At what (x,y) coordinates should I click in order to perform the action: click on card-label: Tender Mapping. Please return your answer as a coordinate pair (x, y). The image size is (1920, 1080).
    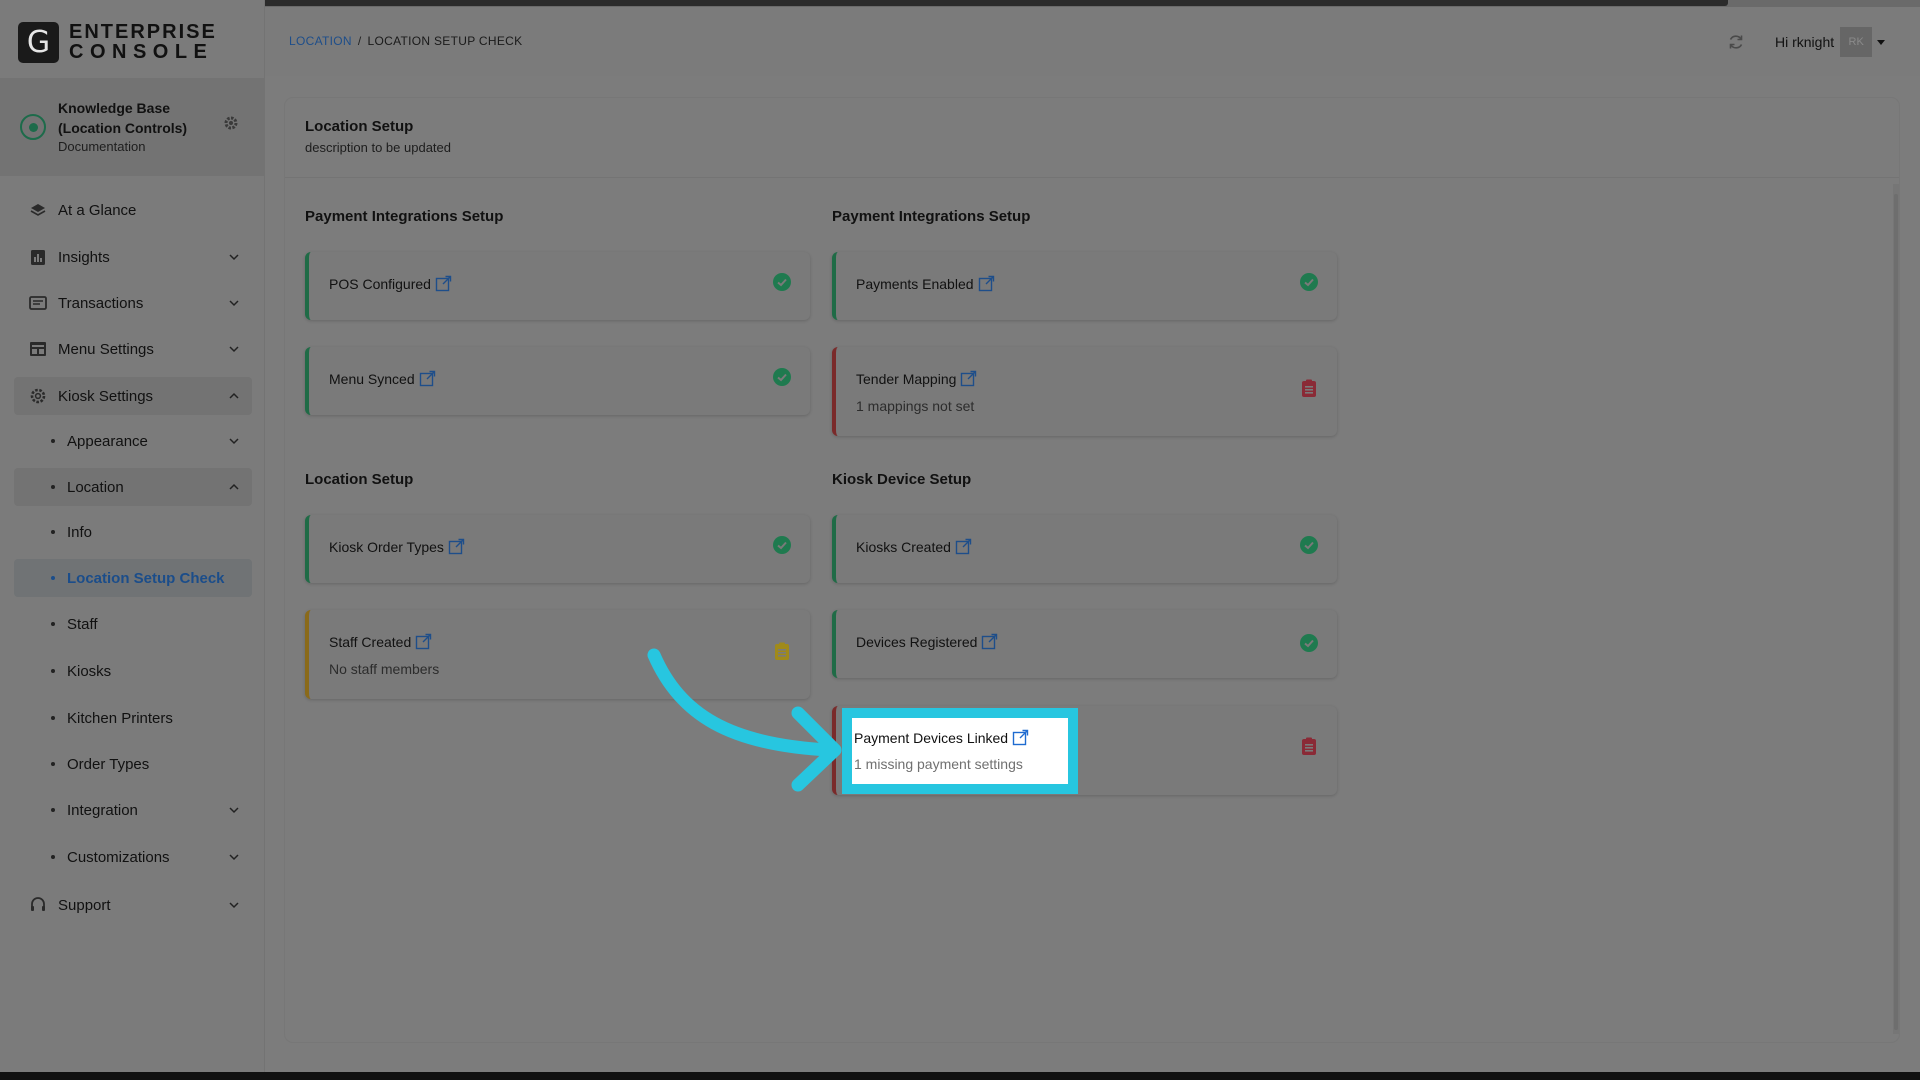
    Looking at the image, I should click on (916, 378).